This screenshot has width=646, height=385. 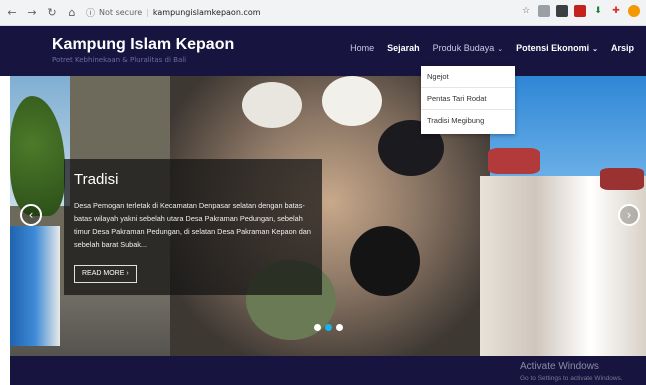 What do you see at coordinates (559, 366) in the screenshot?
I see `windows-activation-title: Activate Windows` at bounding box center [559, 366].